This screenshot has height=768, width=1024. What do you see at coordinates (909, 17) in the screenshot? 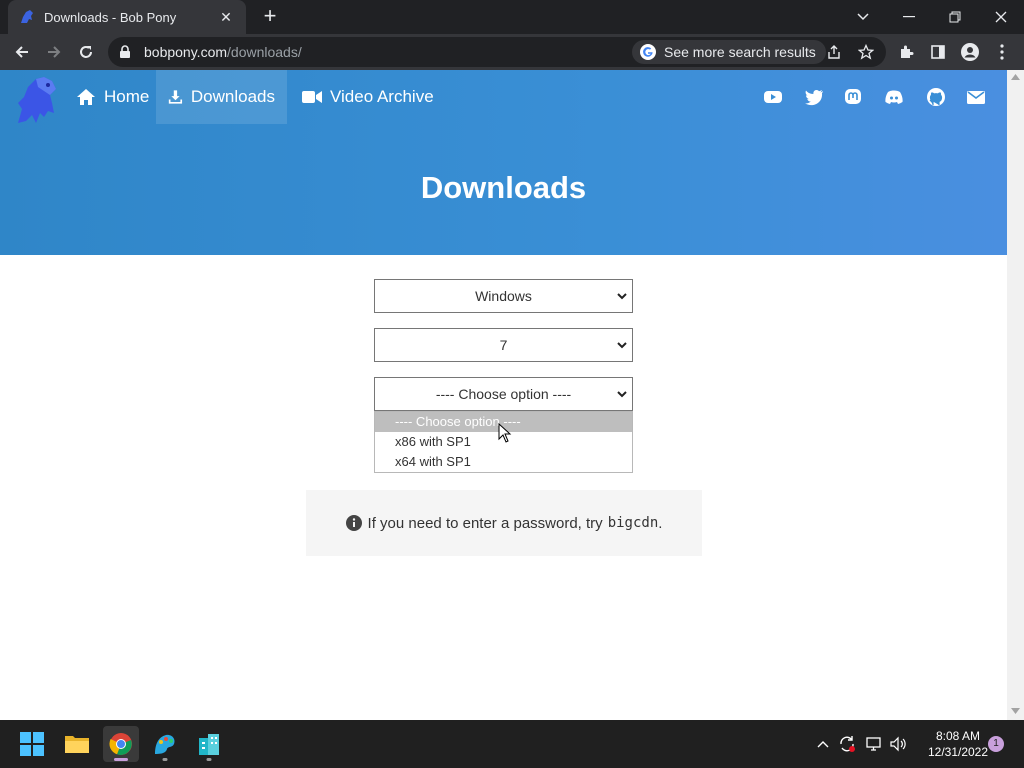
I see `minimize-button` at bounding box center [909, 17].